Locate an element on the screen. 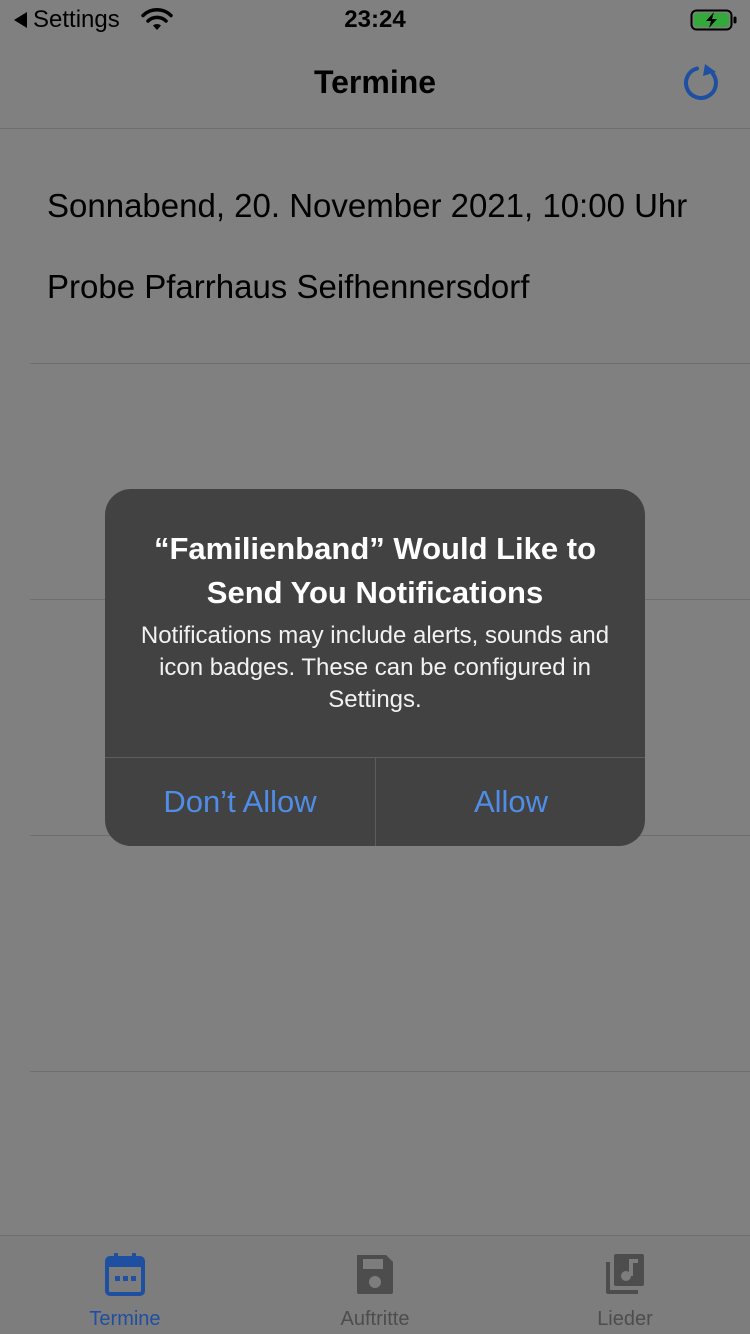 The image size is (750, 1334). tab-auftritte: Auftritte is located at coordinates (375, 1285).